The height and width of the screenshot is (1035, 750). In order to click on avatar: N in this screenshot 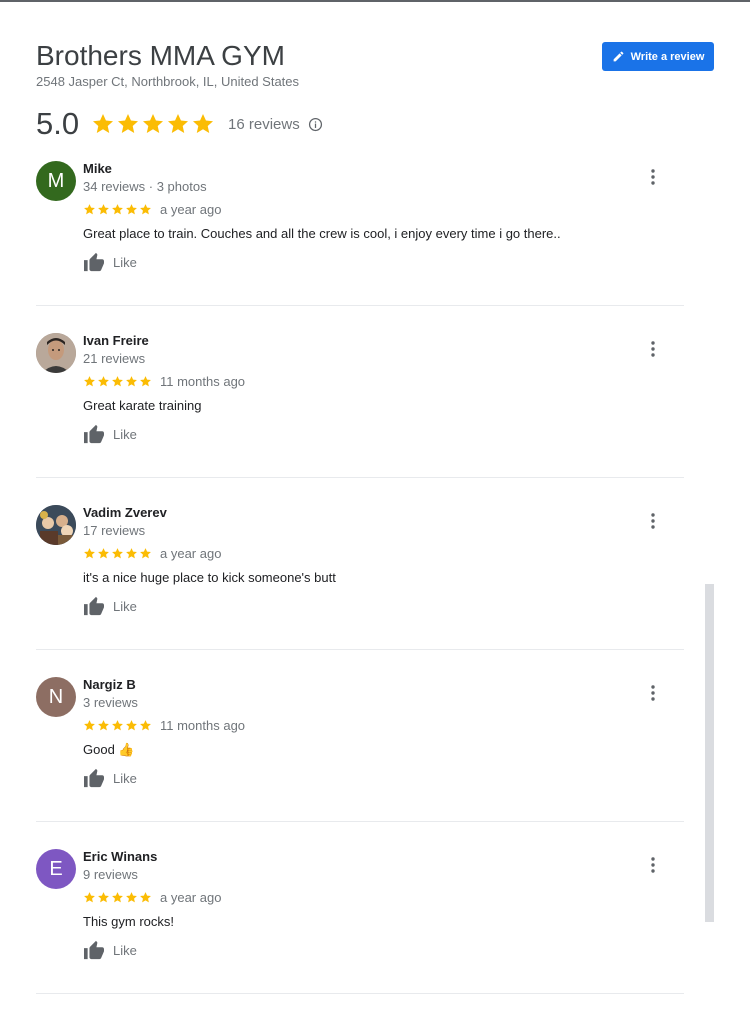, I will do `click(56, 697)`.